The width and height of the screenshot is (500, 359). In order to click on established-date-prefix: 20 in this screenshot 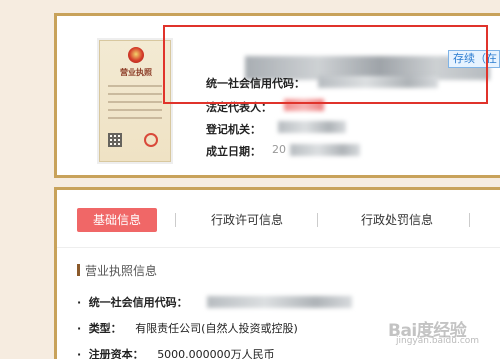, I will do `click(279, 149)`.